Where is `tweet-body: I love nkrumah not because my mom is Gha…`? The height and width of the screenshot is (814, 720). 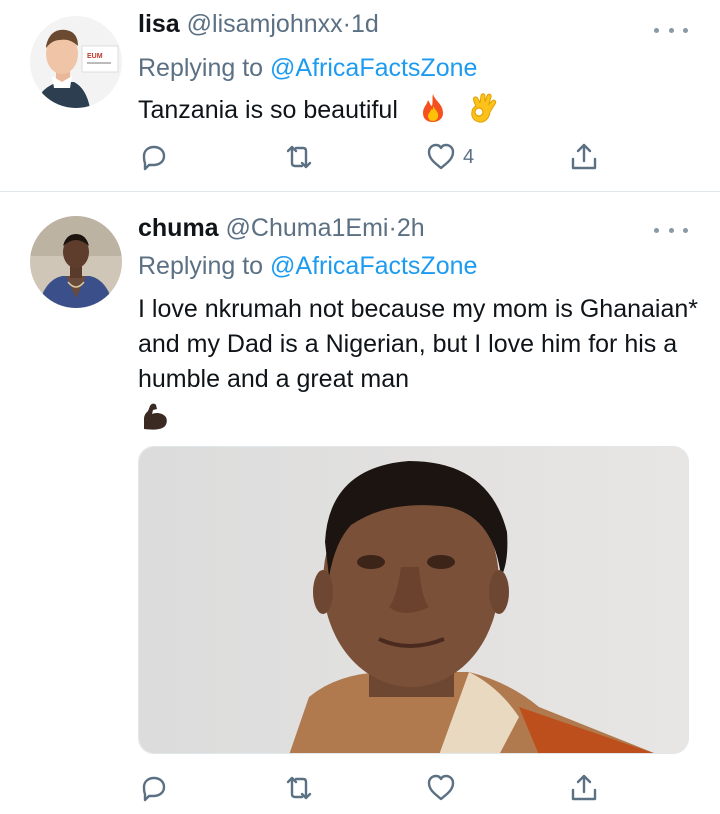
tweet-body: I love nkrumah not because my mom is Gha… is located at coordinates (418, 344).